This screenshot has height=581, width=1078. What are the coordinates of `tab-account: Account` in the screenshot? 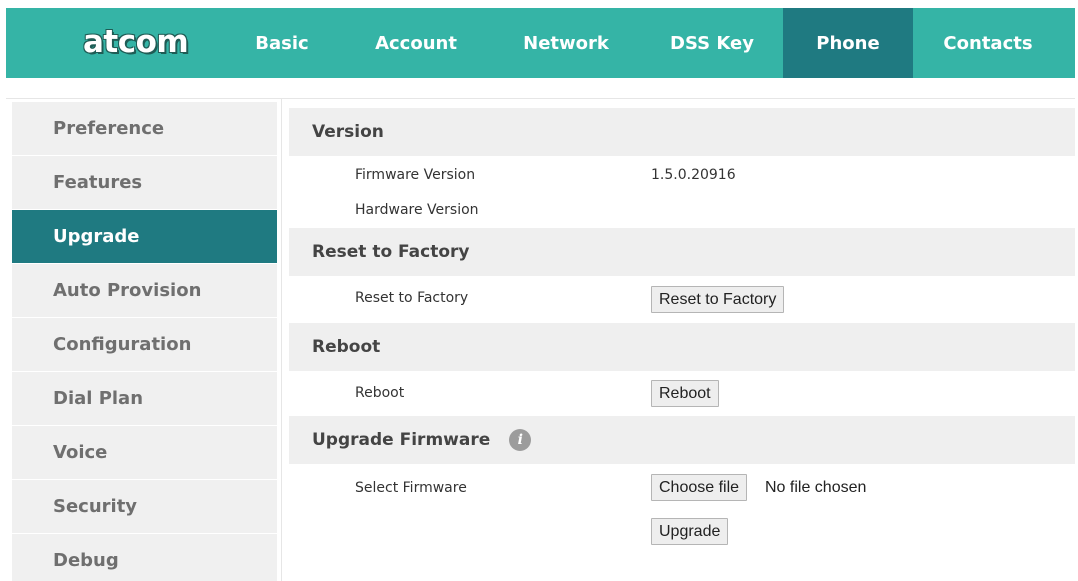 It's located at (416, 43).